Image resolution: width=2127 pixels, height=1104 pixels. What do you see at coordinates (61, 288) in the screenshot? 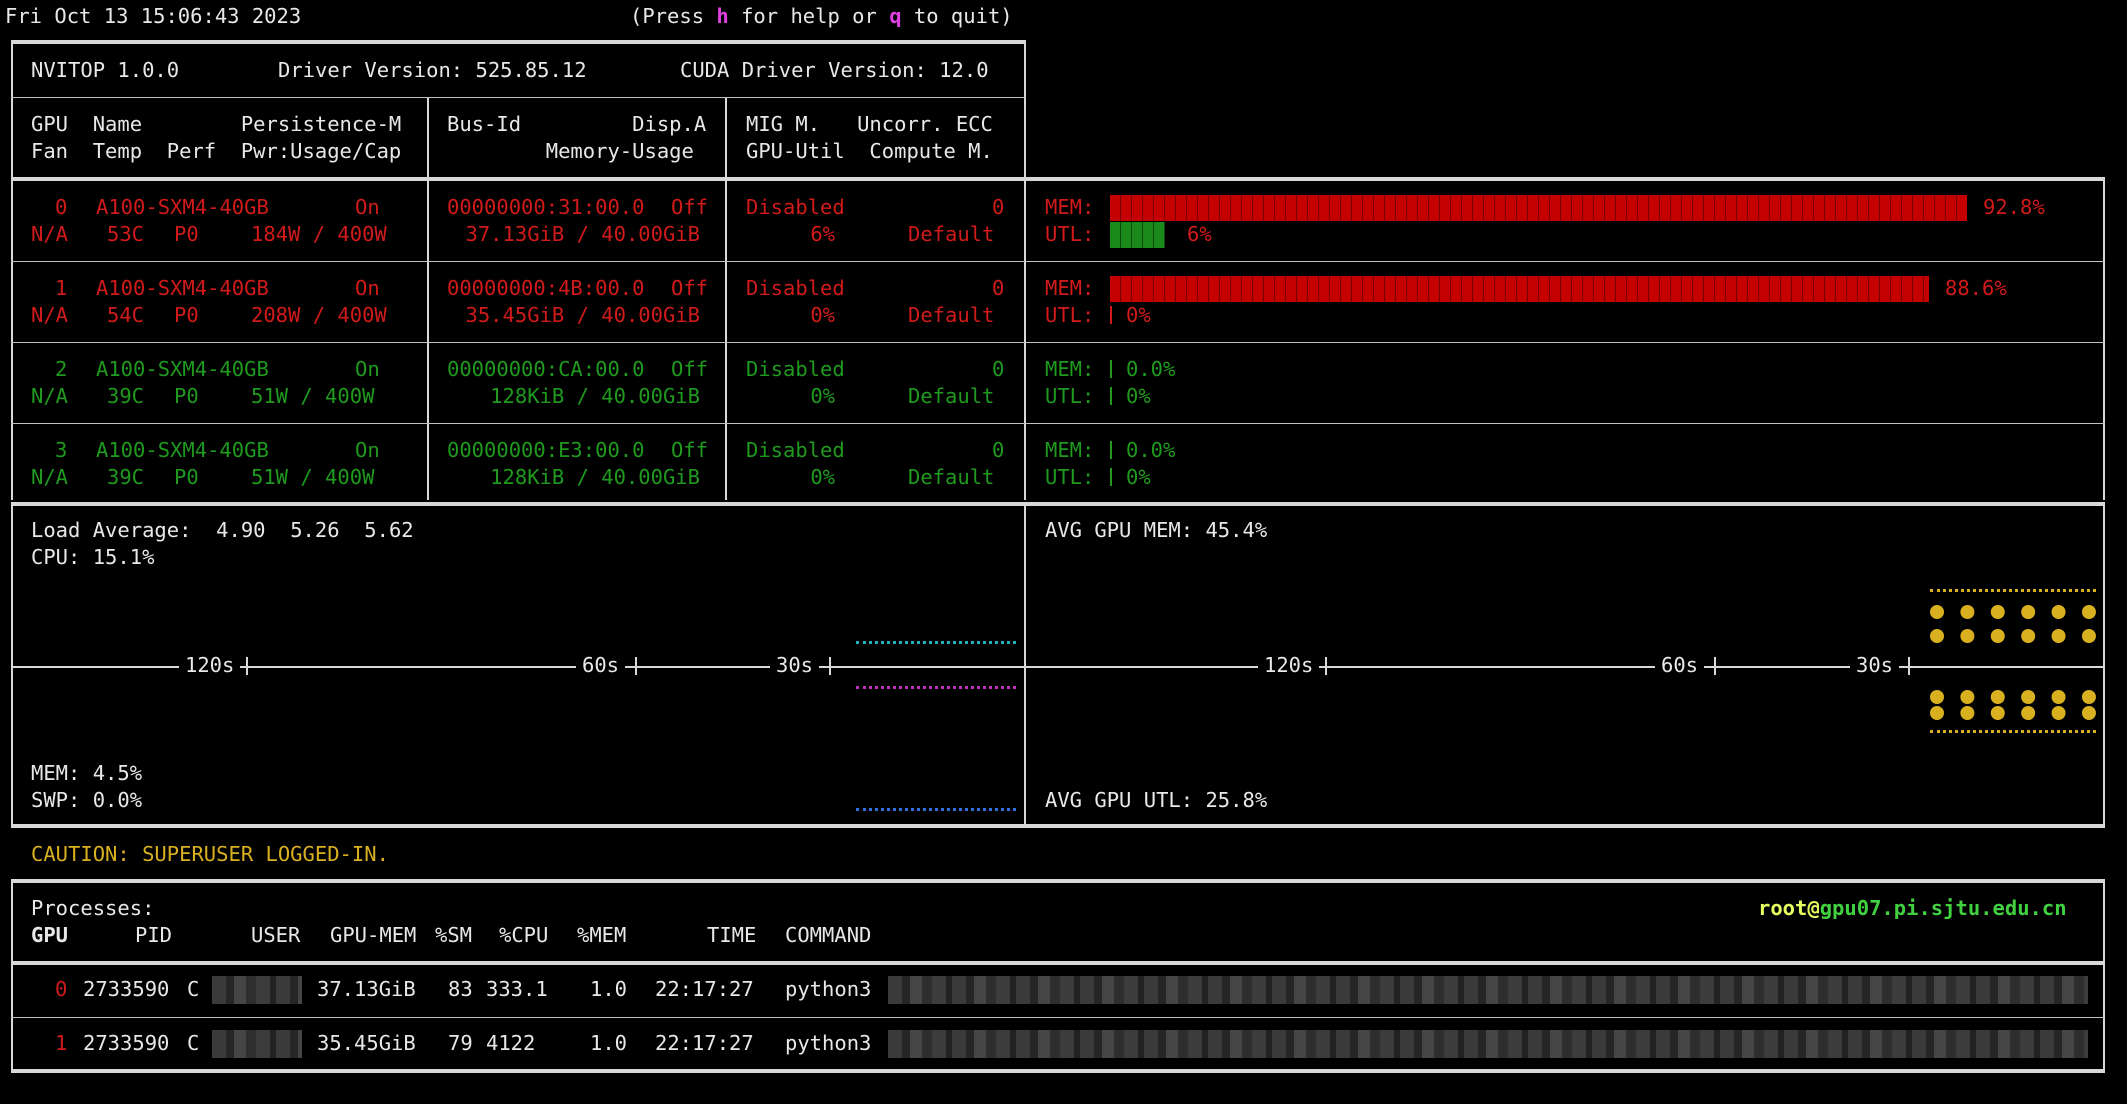
I see `gpu-index: 1` at bounding box center [61, 288].